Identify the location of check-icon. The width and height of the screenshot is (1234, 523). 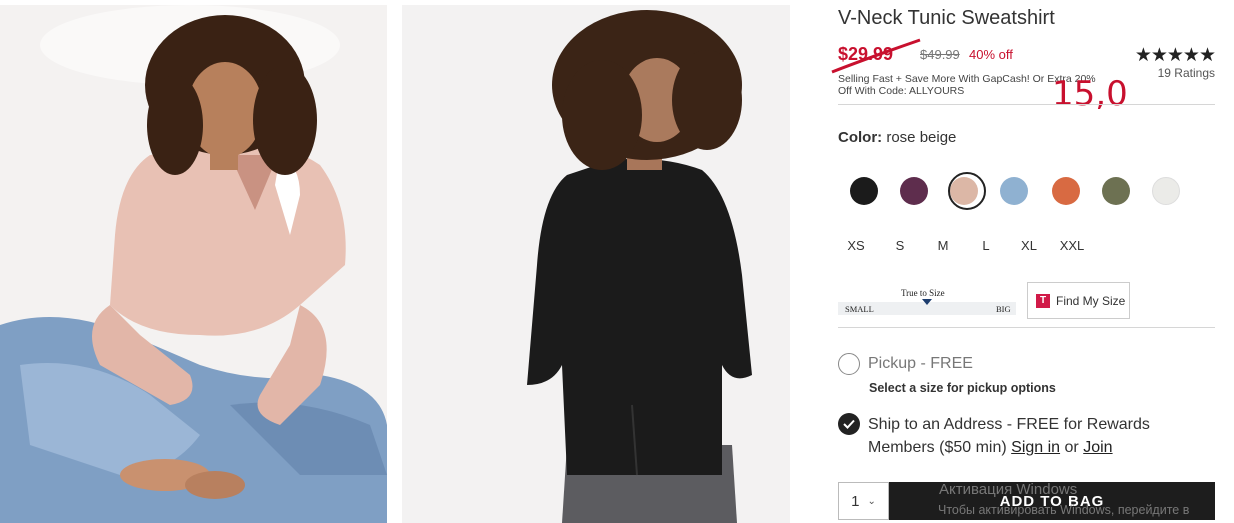
(849, 424).